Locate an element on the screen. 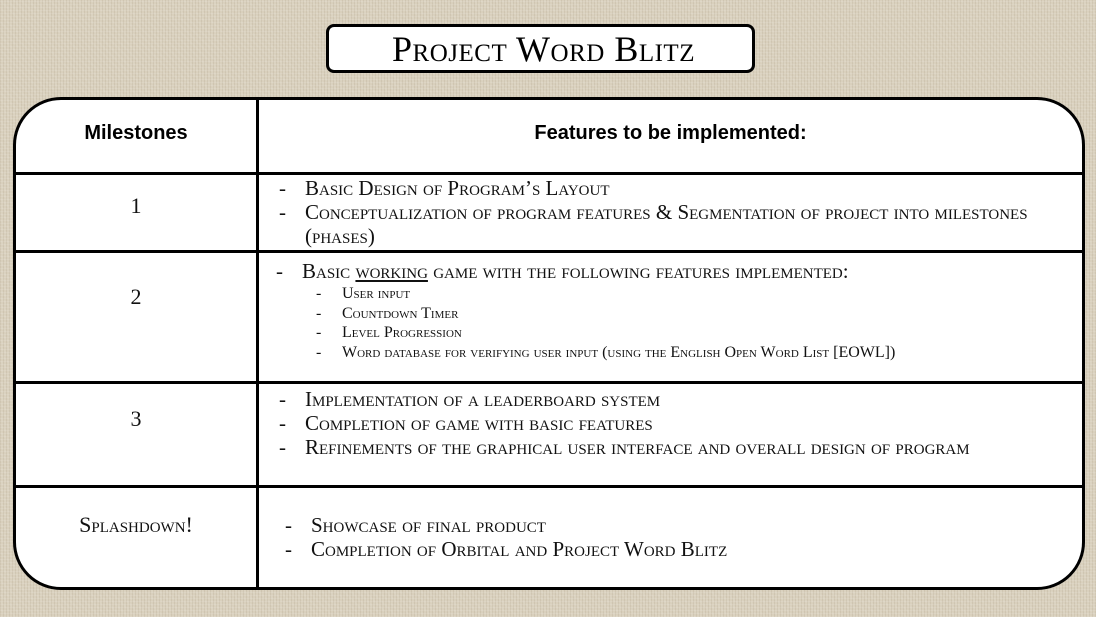 This screenshot has height=617, width=1096. header-milestones: Milestones is located at coordinates (136, 133).